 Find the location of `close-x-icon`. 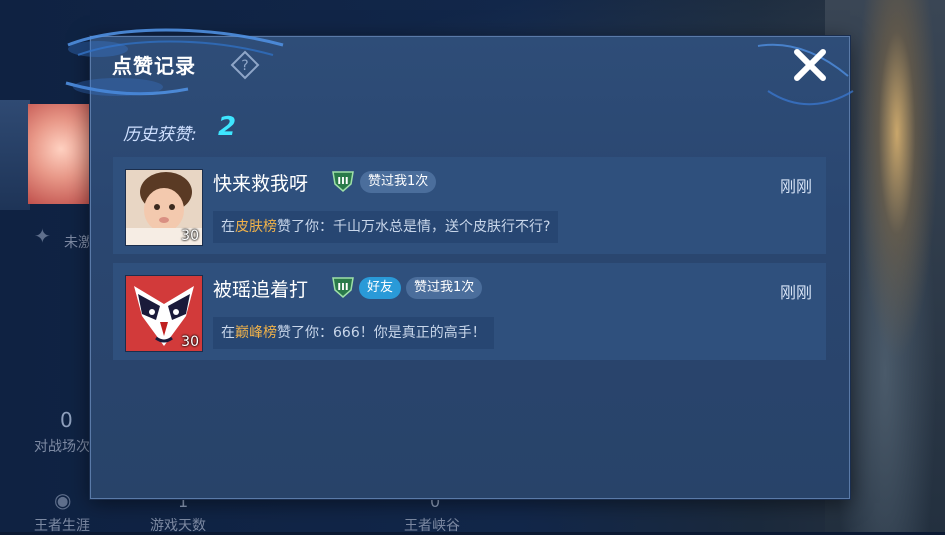

close-x-icon is located at coordinates (810, 65).